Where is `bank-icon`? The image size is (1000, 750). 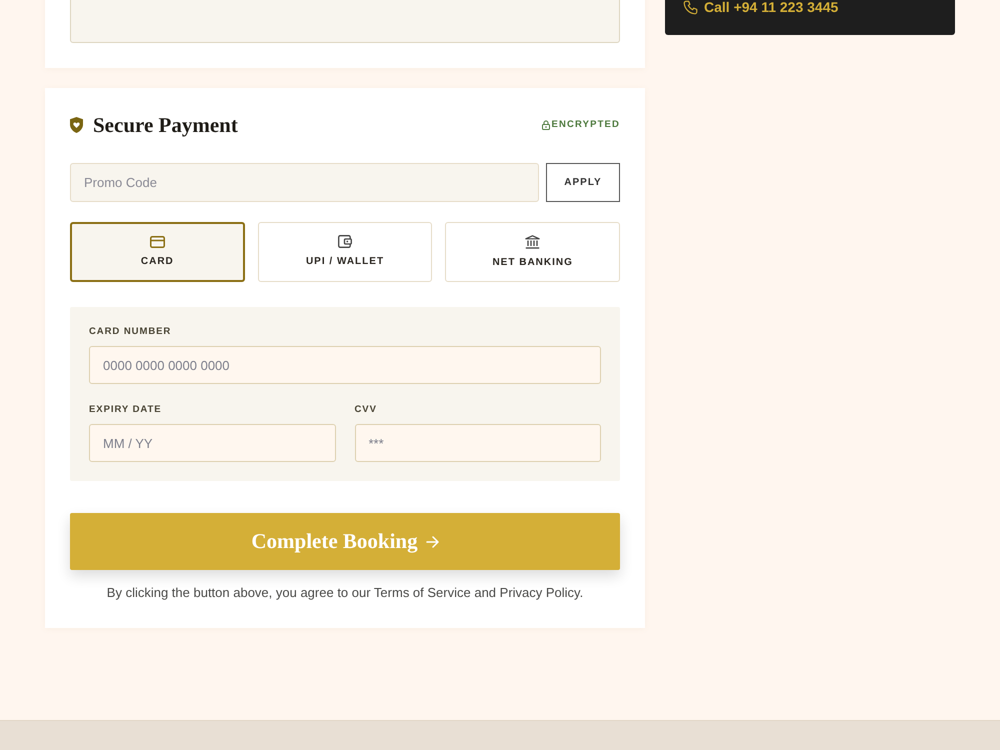 bank-icon is located at coordinates (532, 241).